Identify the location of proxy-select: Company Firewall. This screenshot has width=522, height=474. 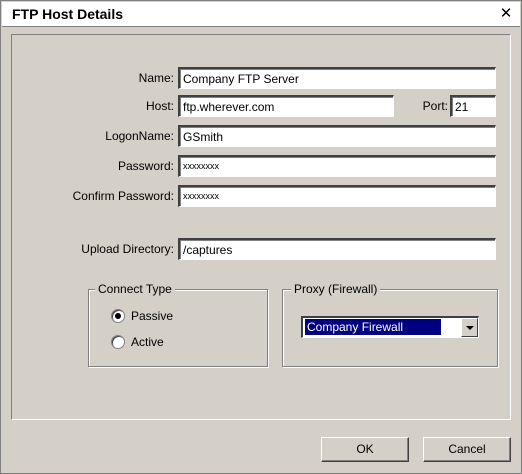
(390, 327).